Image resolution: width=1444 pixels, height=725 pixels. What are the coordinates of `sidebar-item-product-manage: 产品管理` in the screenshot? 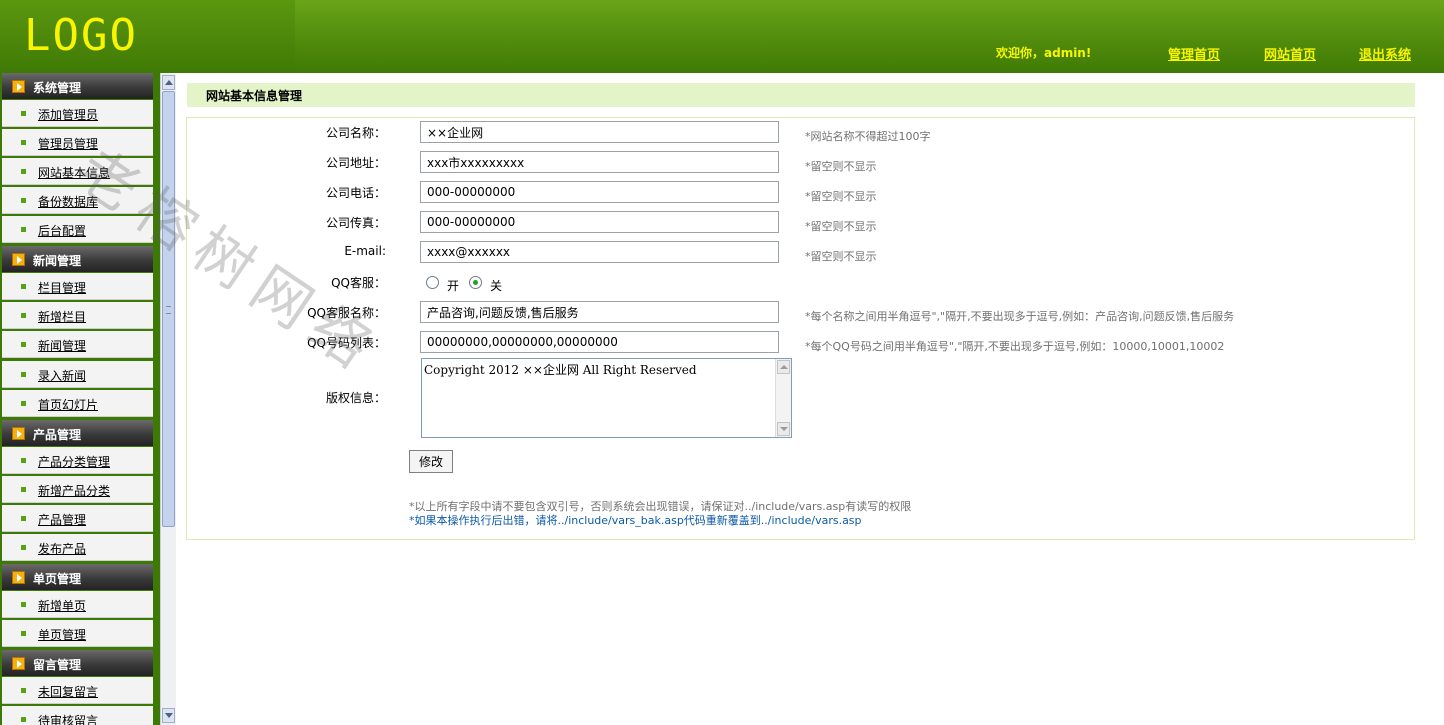 It's located at (77, 518).